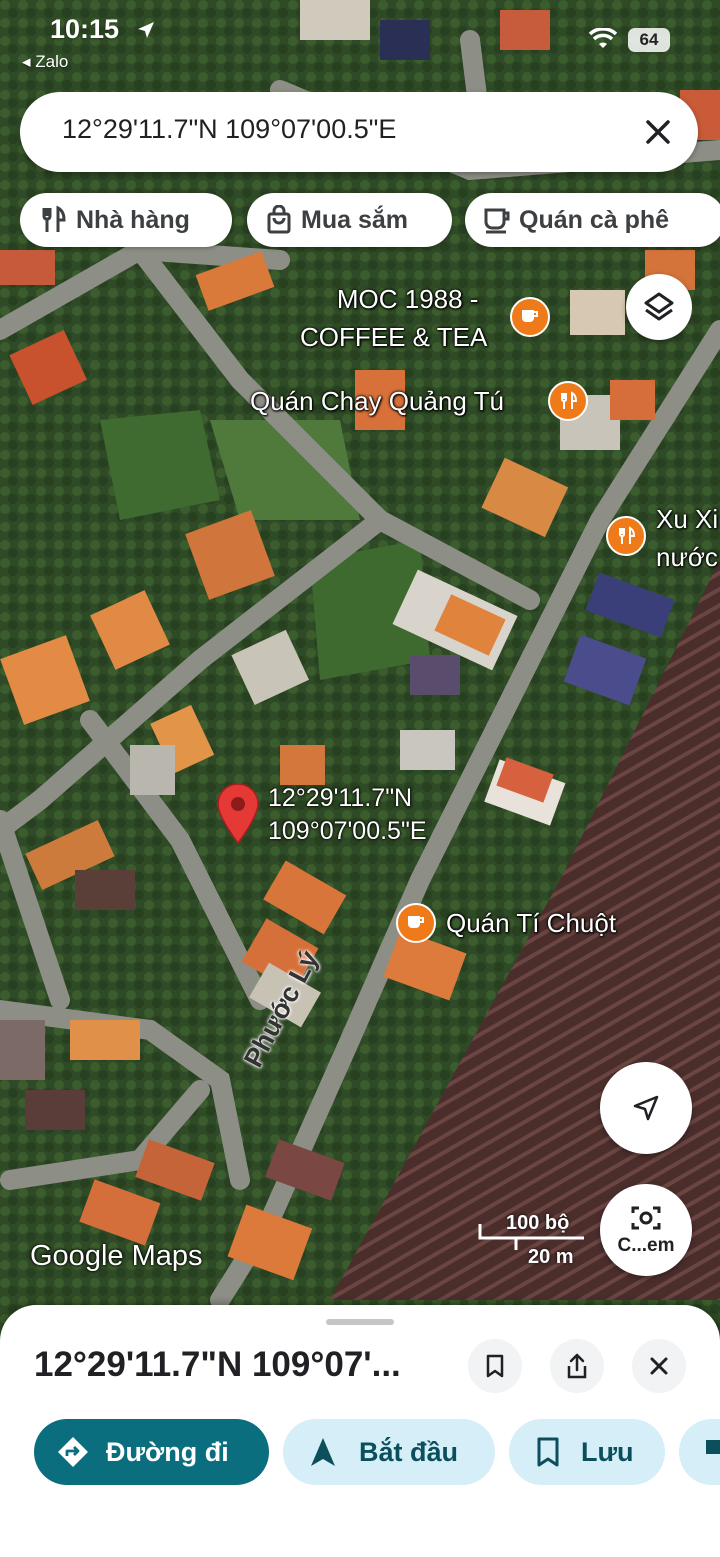  Describe the element at coordinates (603, 38) in the screenshot. I see `wifi-icon` at that location.